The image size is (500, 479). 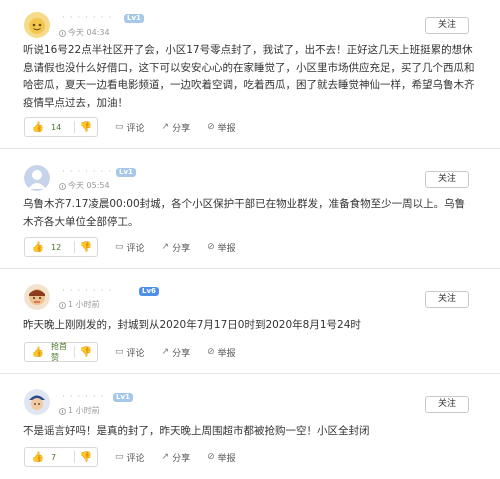 I want to click on like-widget: 👍 14 👎, so click(x=61, y=127).